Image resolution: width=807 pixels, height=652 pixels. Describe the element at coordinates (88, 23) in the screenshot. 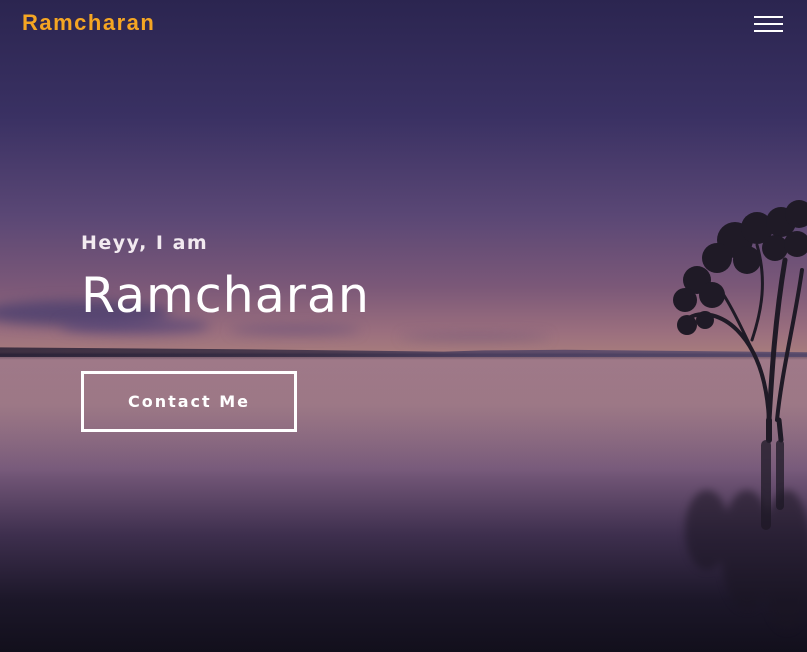

I see `brand-logo-link: Ramcharan` at that location.